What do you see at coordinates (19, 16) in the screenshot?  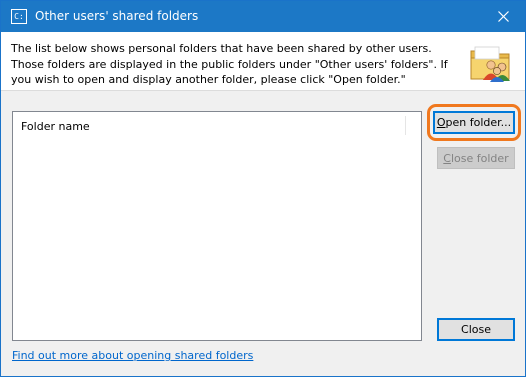 I see `app-icon: C:` at bounding box center [19, 16].